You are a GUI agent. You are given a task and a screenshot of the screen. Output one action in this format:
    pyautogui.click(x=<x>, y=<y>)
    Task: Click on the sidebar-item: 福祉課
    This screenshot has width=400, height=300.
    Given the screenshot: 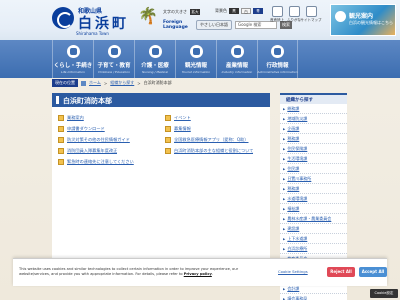 What is the action you would take?
    pyautogui.click(x=313, y=209)
    